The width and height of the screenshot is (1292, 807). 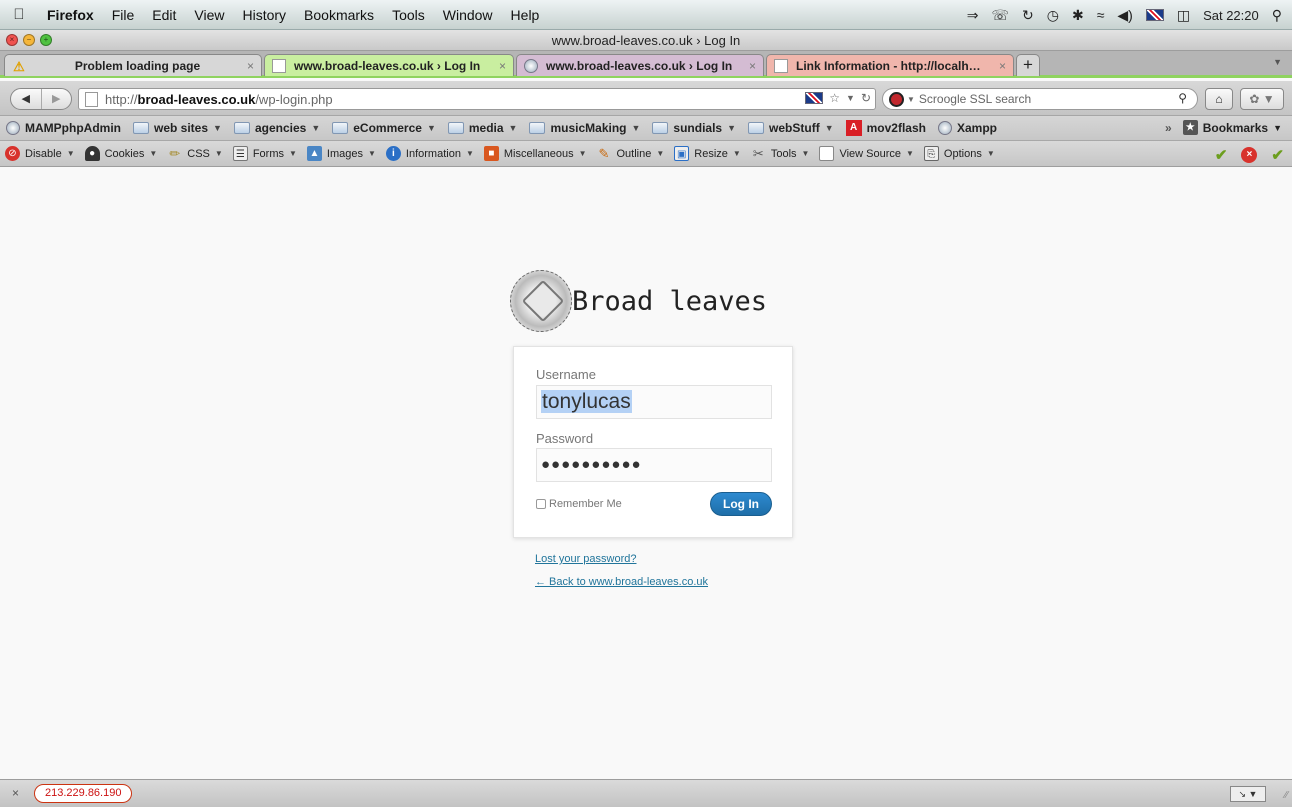 I want to click on home-button-icon: ⌂, so click(x=1219, y=99).